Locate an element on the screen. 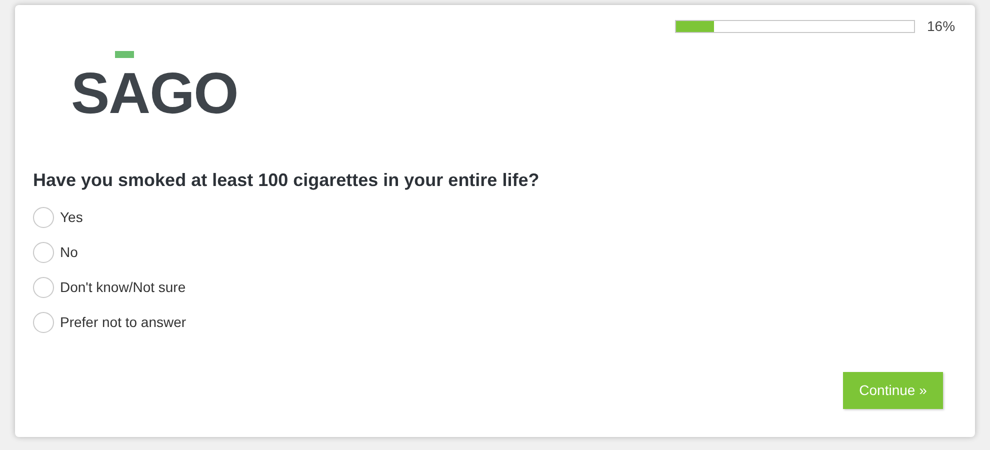 The image size is (990, 450). progress-percent: 16% is located at coordinates (941, 26).